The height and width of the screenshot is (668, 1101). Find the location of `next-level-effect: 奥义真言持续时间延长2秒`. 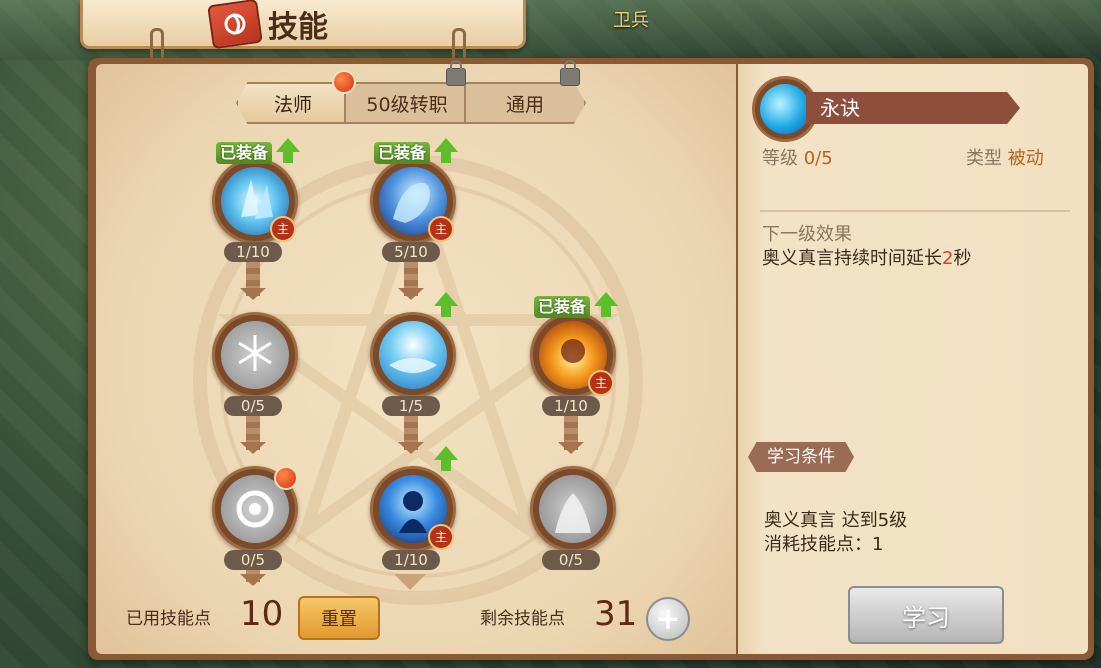

next-level-effect: 奥义真言持续时间延长2秒 is located at coordinates (866, 257).